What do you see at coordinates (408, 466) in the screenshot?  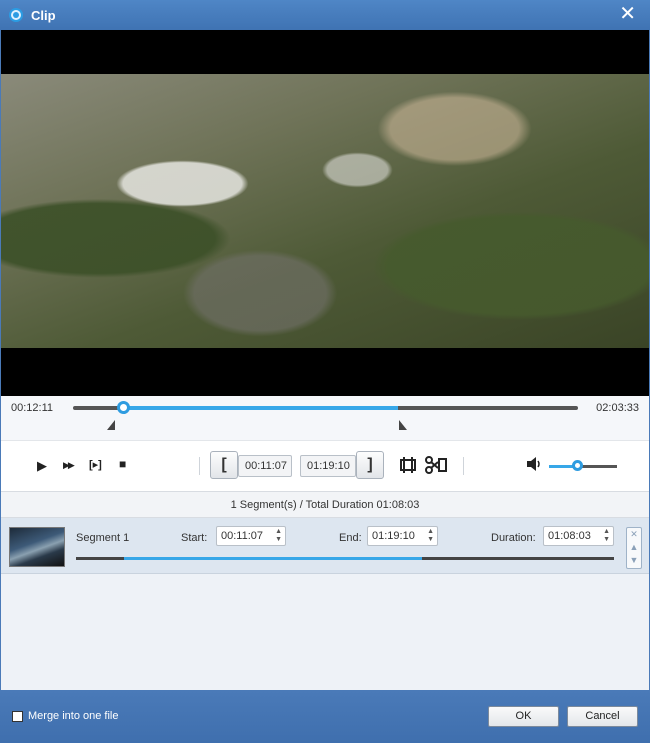 I see `crop-icon` at bounding box center [408, 466].